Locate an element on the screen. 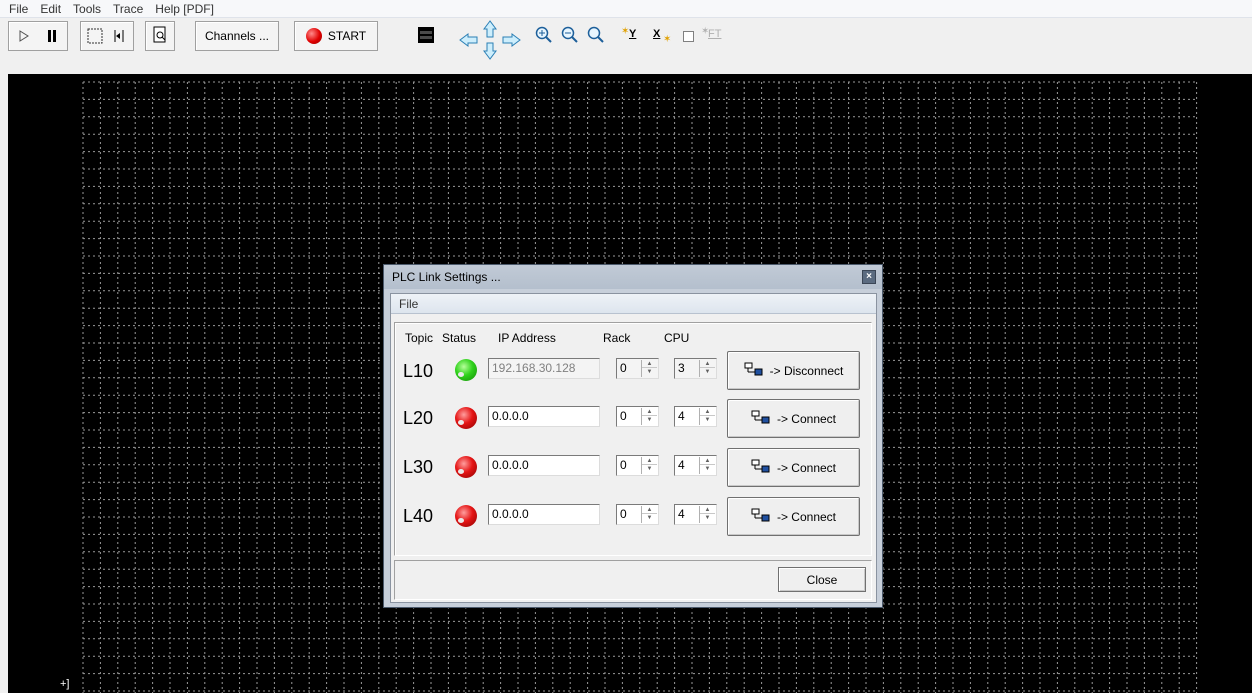 Image resolution: width=1252 pixels, height=693 pixels. zoom-in-icon is located at coordinates (544, 36).